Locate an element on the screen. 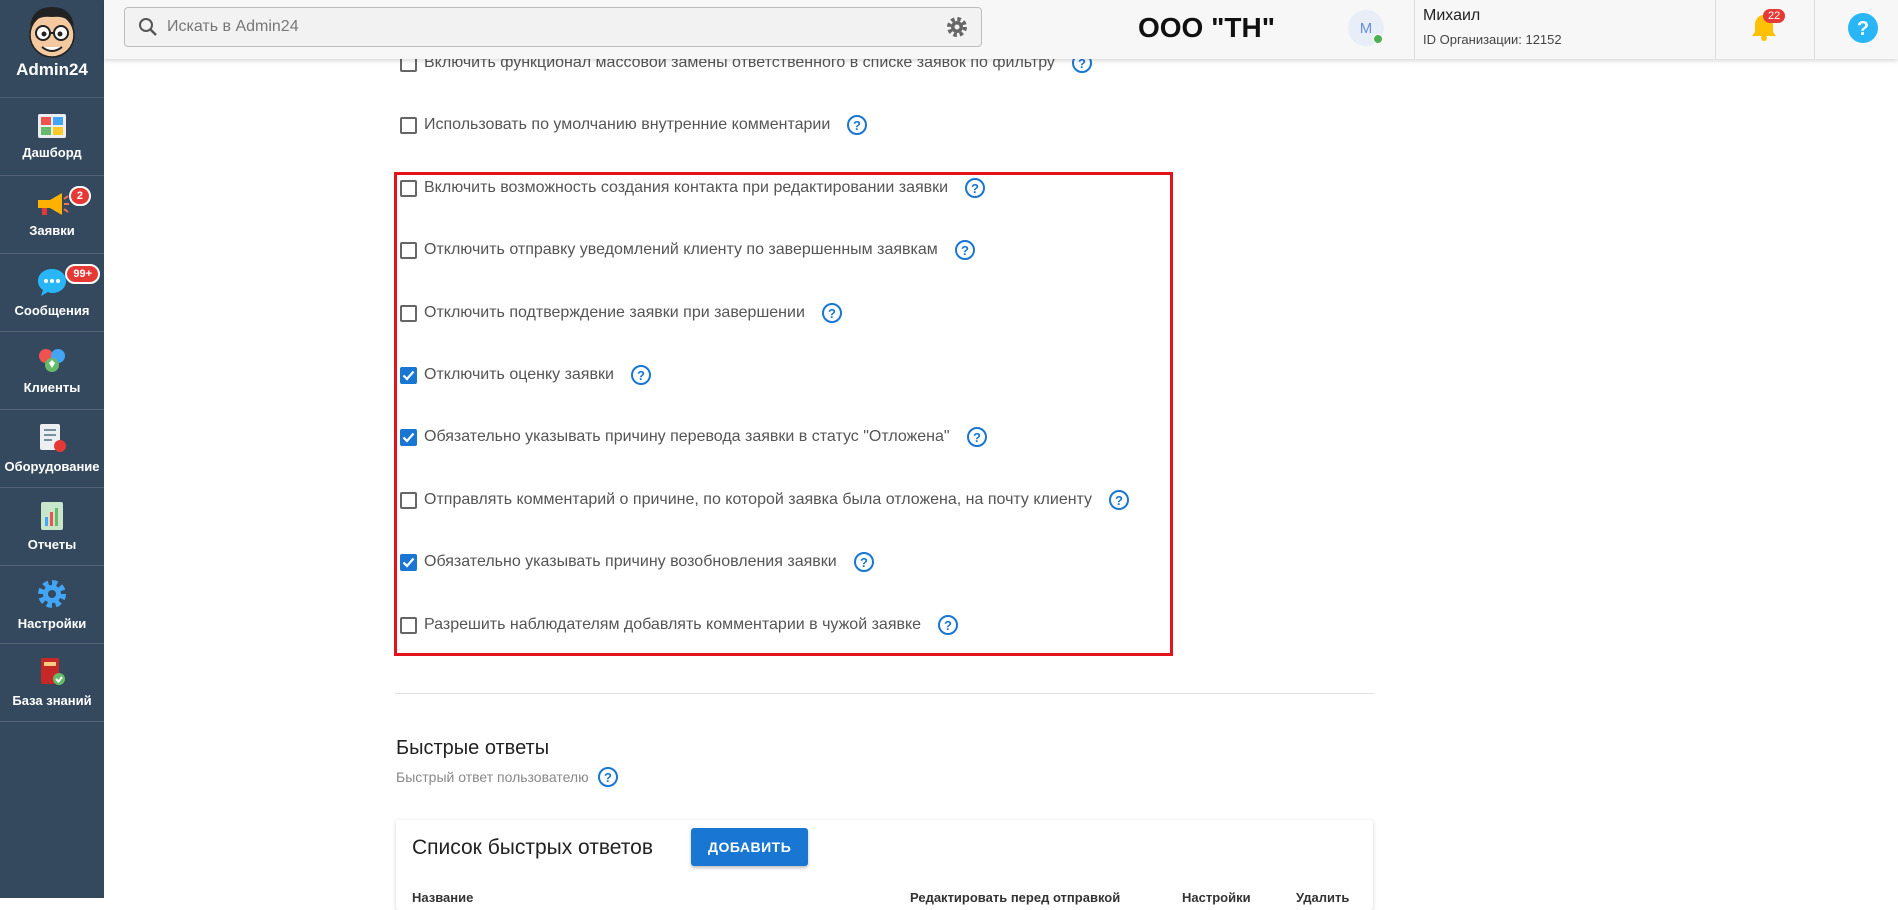 This screenshot has height=910, width=1898. search-settings-icon is located at coordinates (957, 27).